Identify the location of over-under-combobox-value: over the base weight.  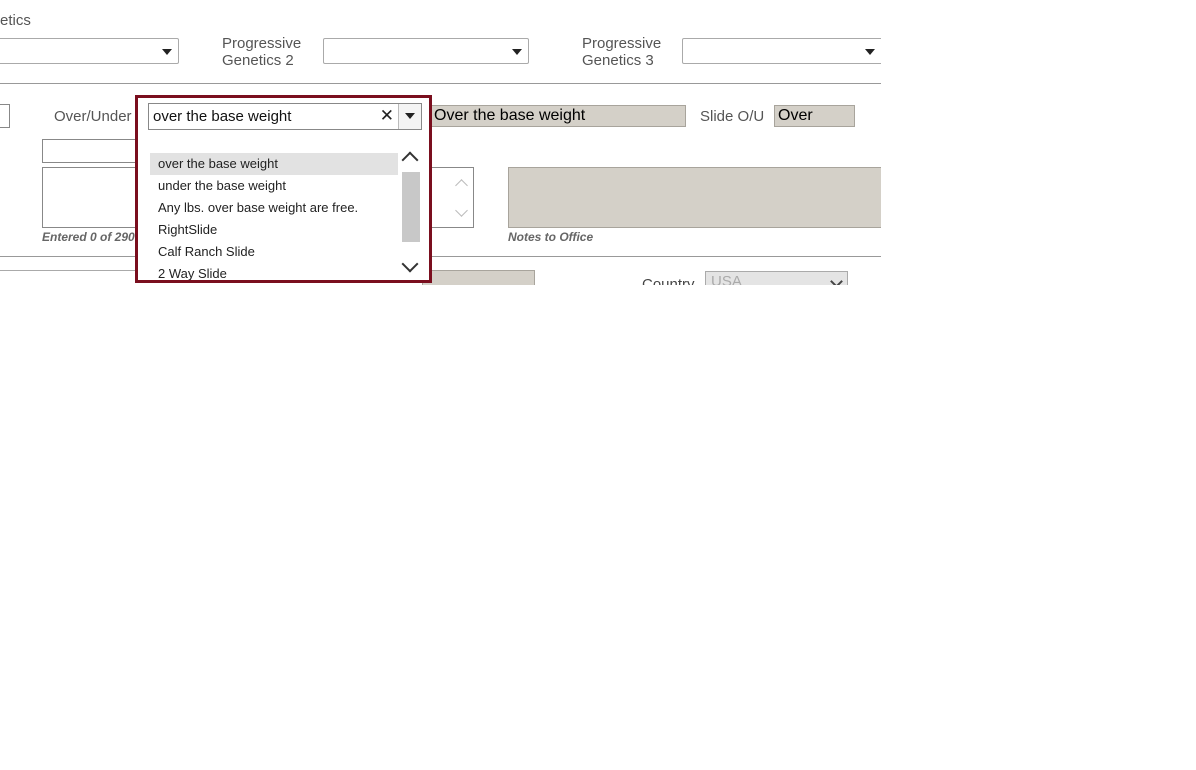
(222, 116).